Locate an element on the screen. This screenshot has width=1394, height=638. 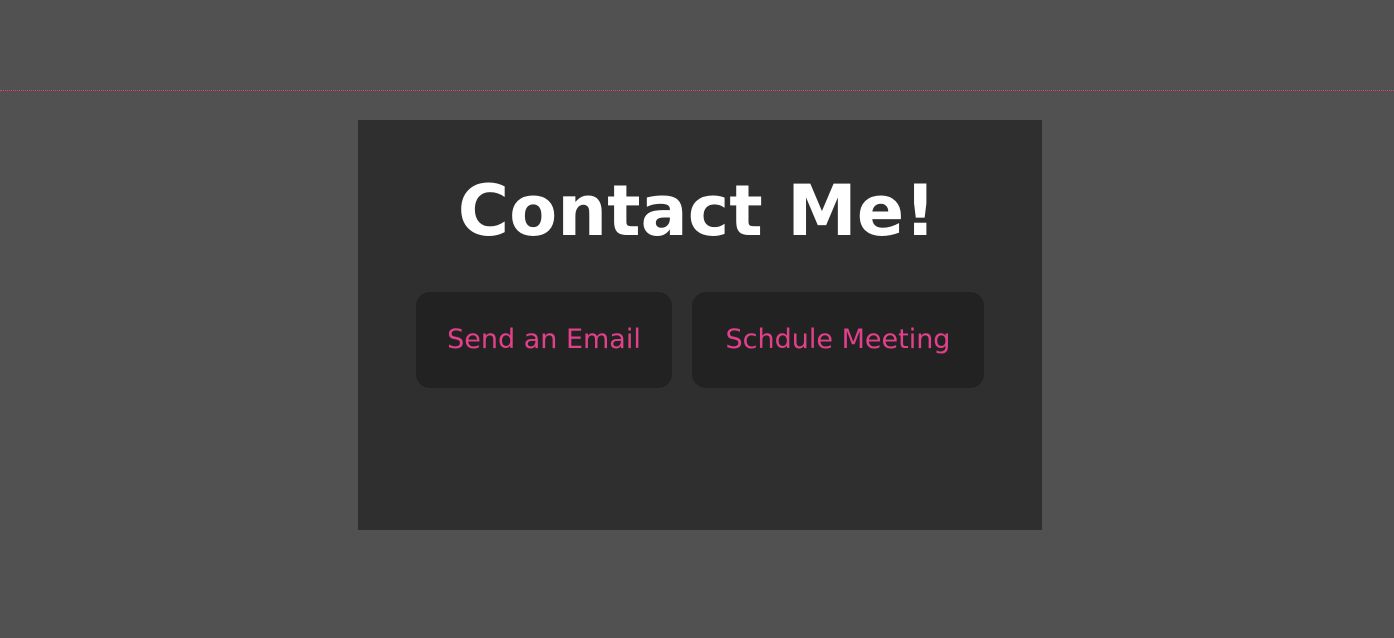
schedule-meeting-button: Schdule Meeting is located at coordinates (838, 340).